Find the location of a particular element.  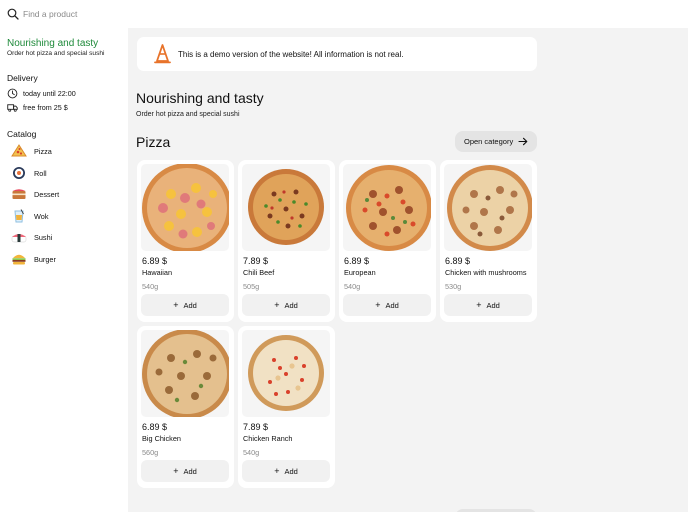

dessert-icon is located at coordinates (19, 194).